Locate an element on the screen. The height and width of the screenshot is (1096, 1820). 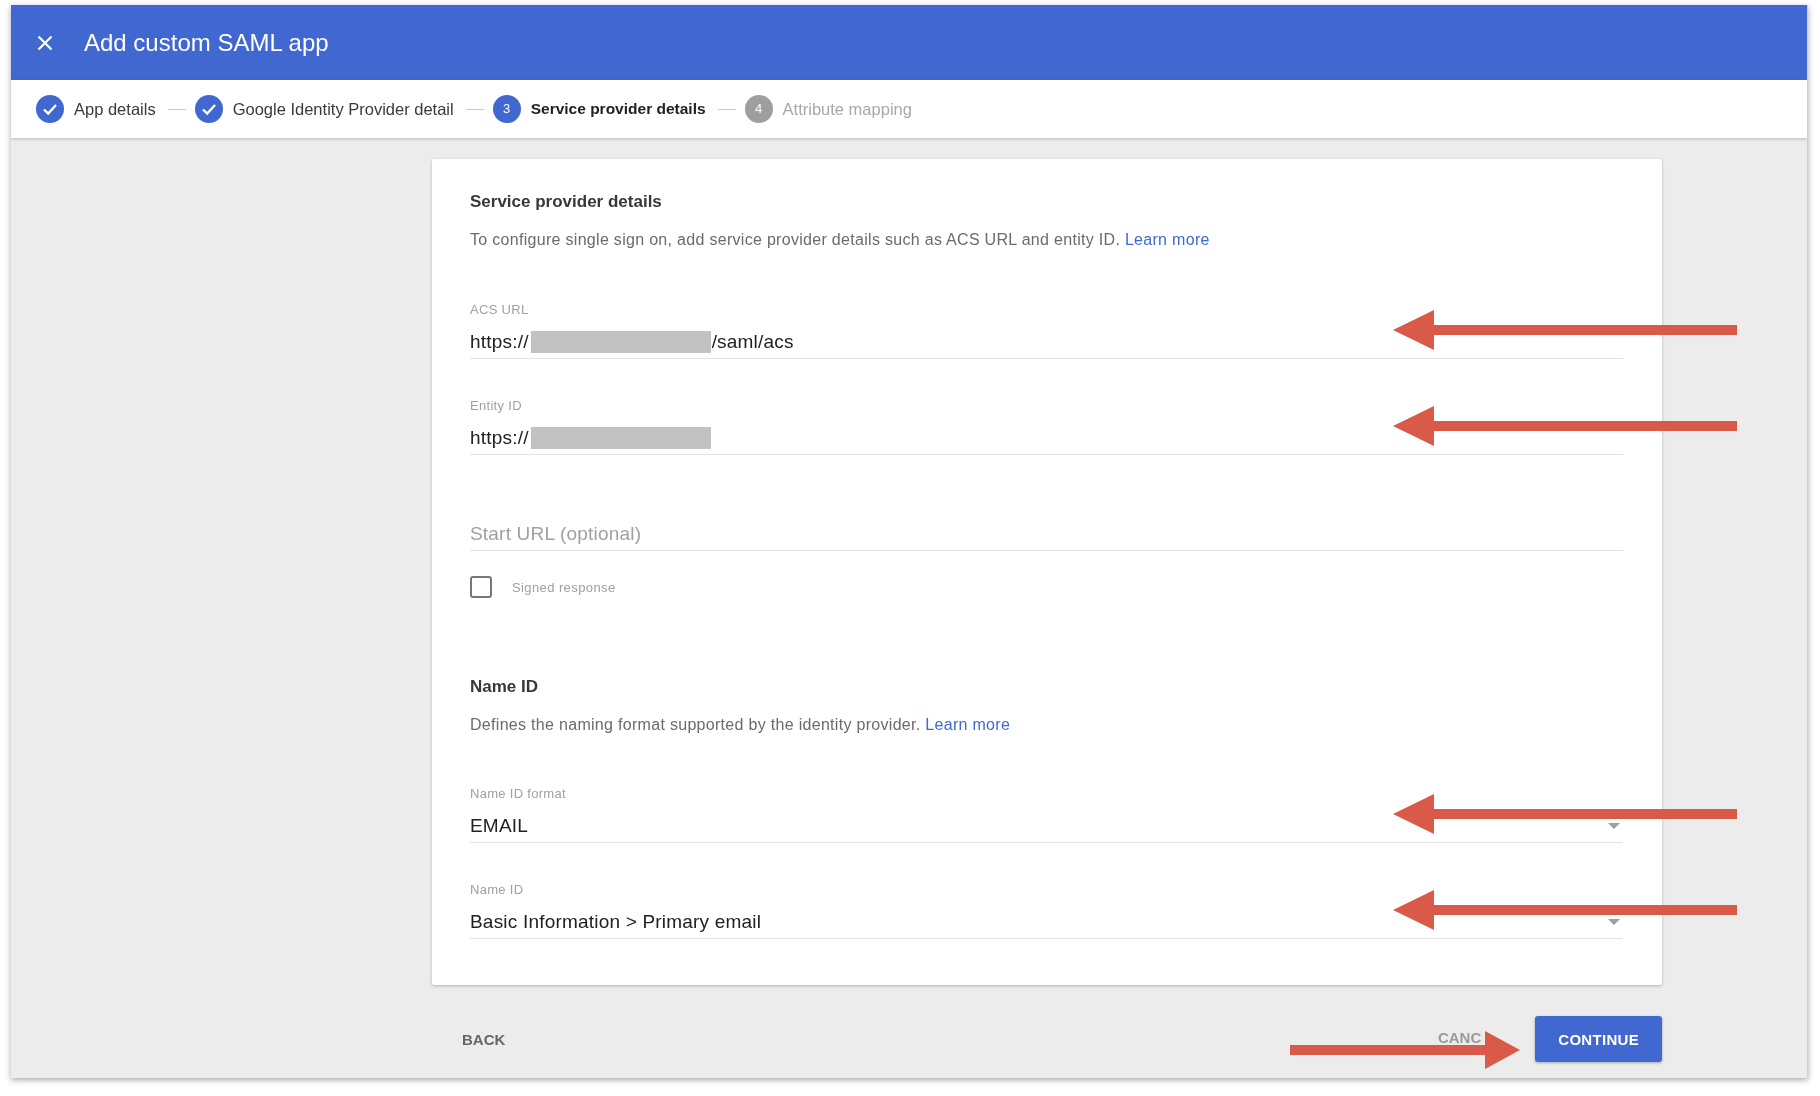
checkbox is located at coordinates (481, 587).